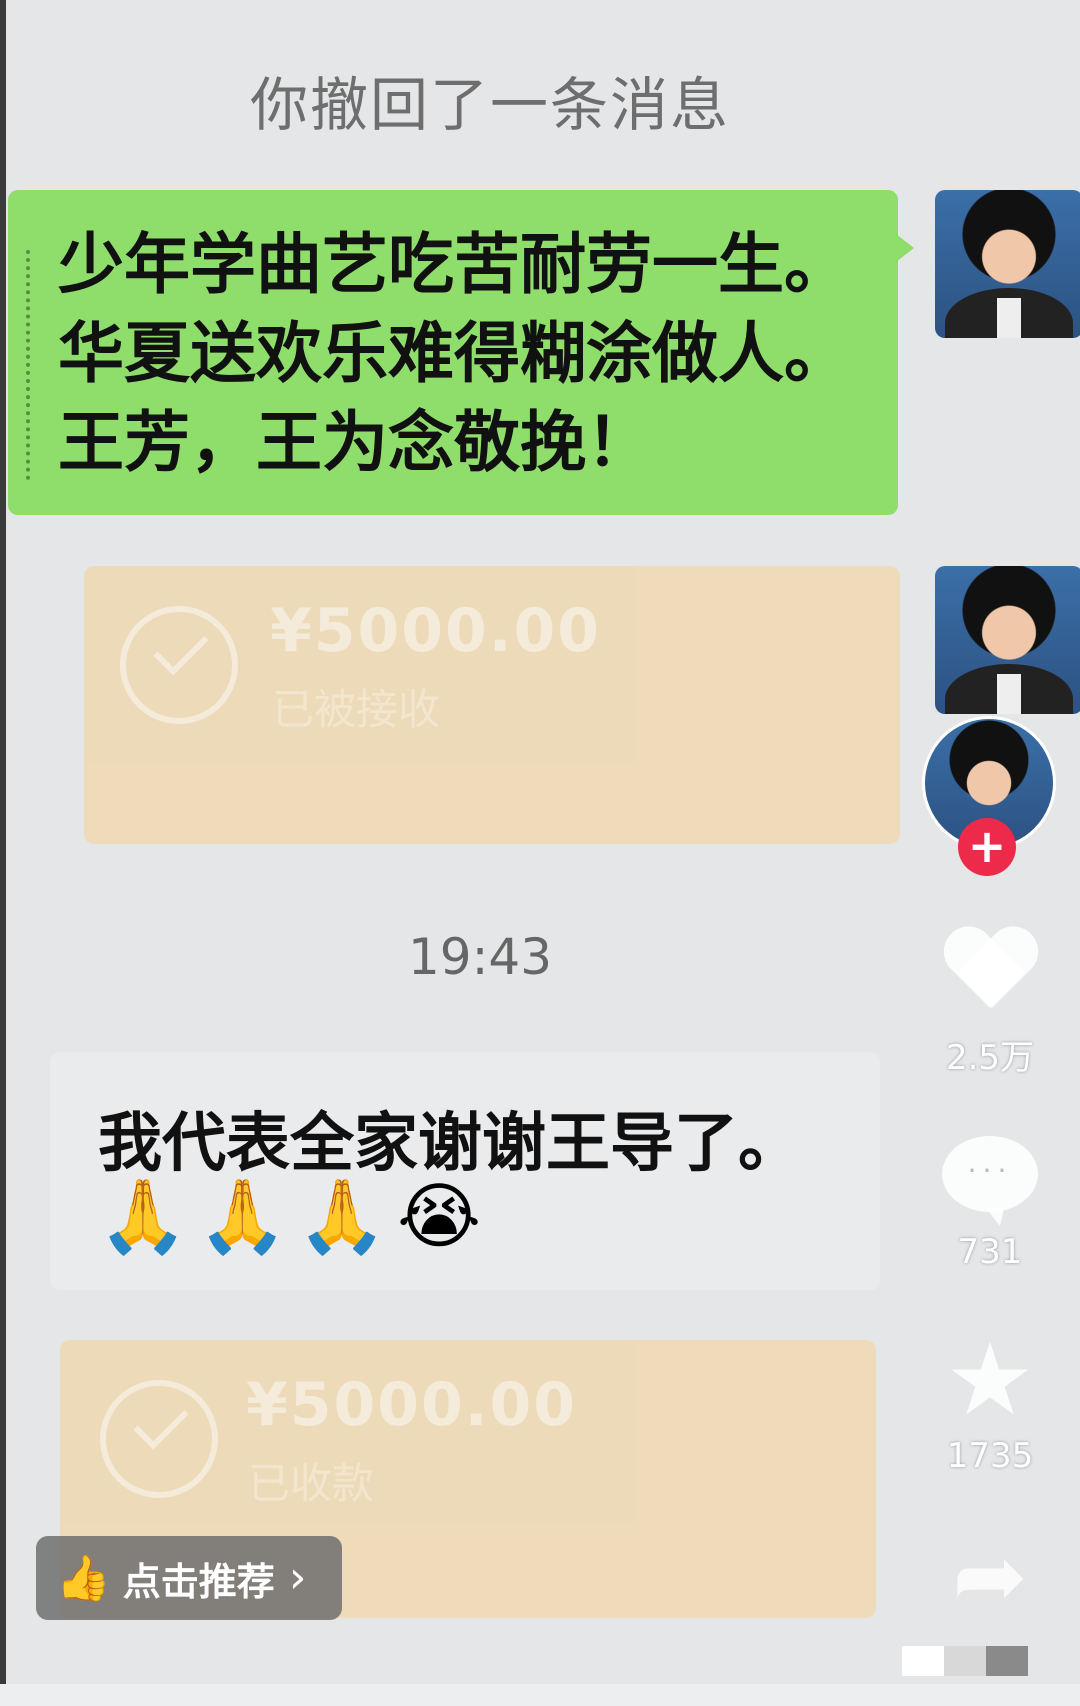  What do you see at coordinates (990, 1456) in the screenshot?
I see `favorite-count: 1735` at bounding box center [990, 1456].